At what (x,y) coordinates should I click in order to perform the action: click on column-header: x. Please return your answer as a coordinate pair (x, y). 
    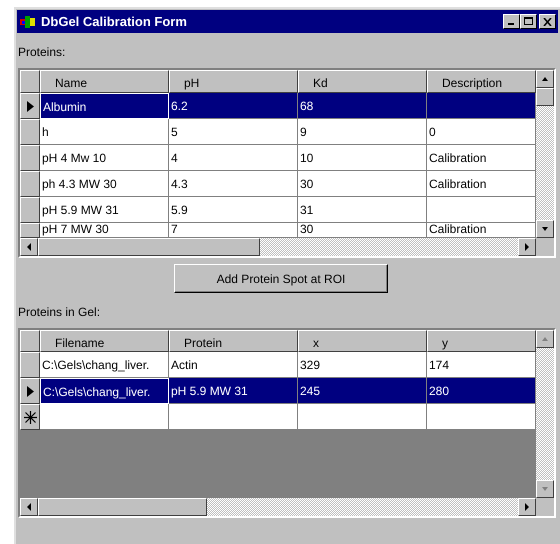
    Looking at the image, I should click on (362, 341).